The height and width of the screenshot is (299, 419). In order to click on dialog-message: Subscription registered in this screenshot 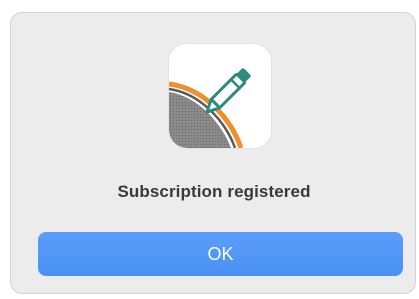, I will do `click(214, 191)`.